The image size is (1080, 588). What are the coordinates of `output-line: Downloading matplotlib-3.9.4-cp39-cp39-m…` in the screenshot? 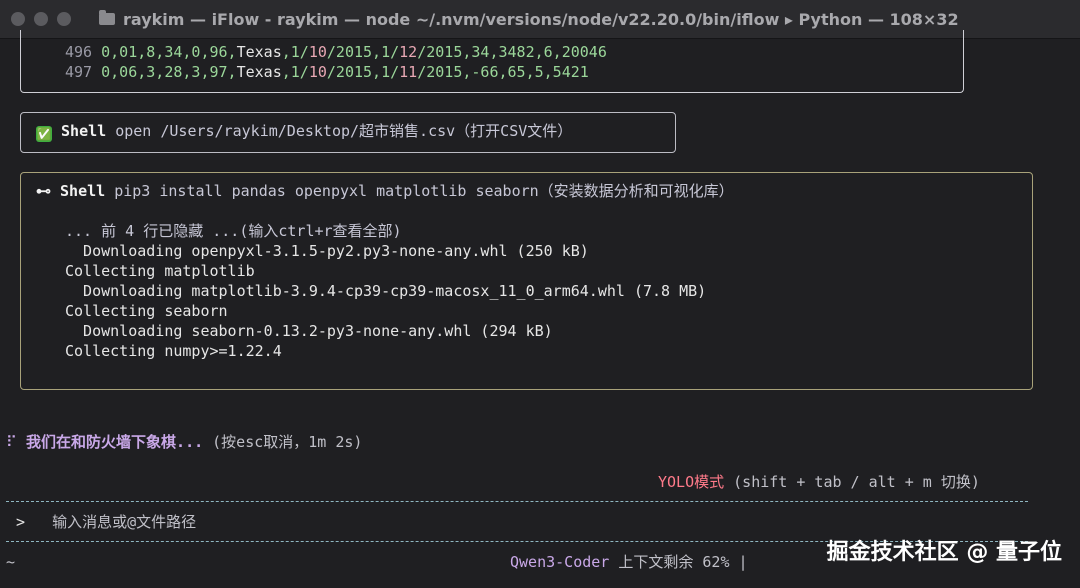 It's located at (386, 291).